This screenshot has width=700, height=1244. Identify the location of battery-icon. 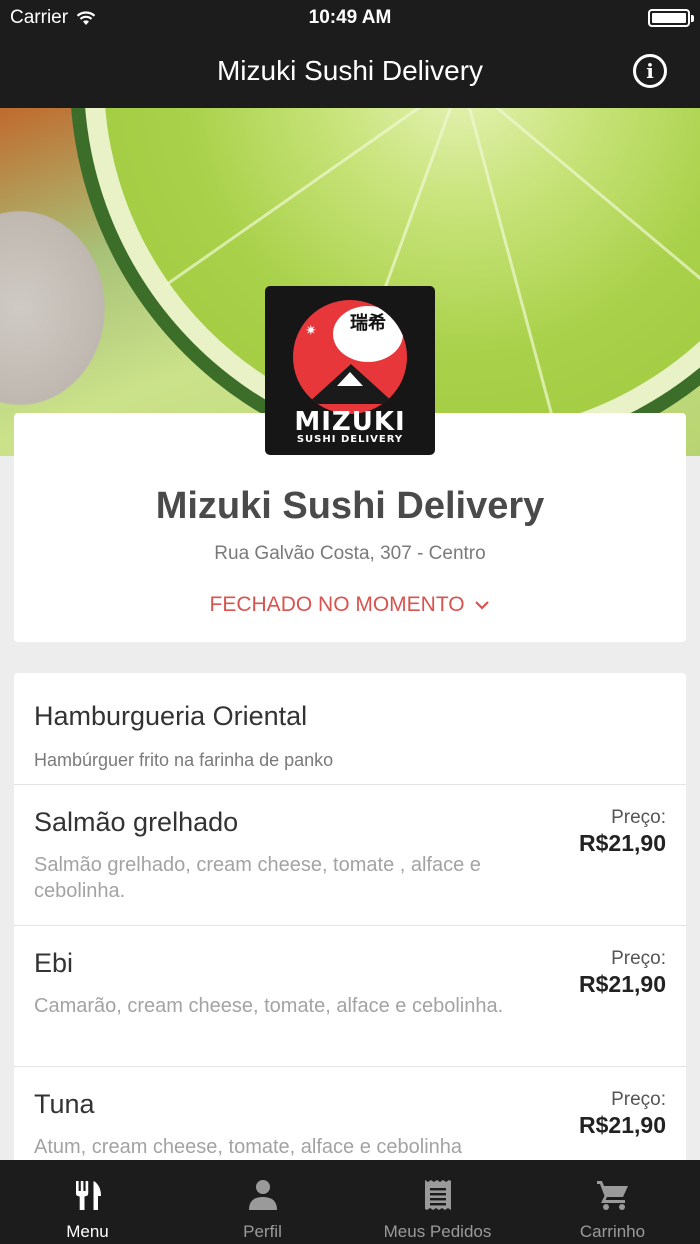
(671, 18).